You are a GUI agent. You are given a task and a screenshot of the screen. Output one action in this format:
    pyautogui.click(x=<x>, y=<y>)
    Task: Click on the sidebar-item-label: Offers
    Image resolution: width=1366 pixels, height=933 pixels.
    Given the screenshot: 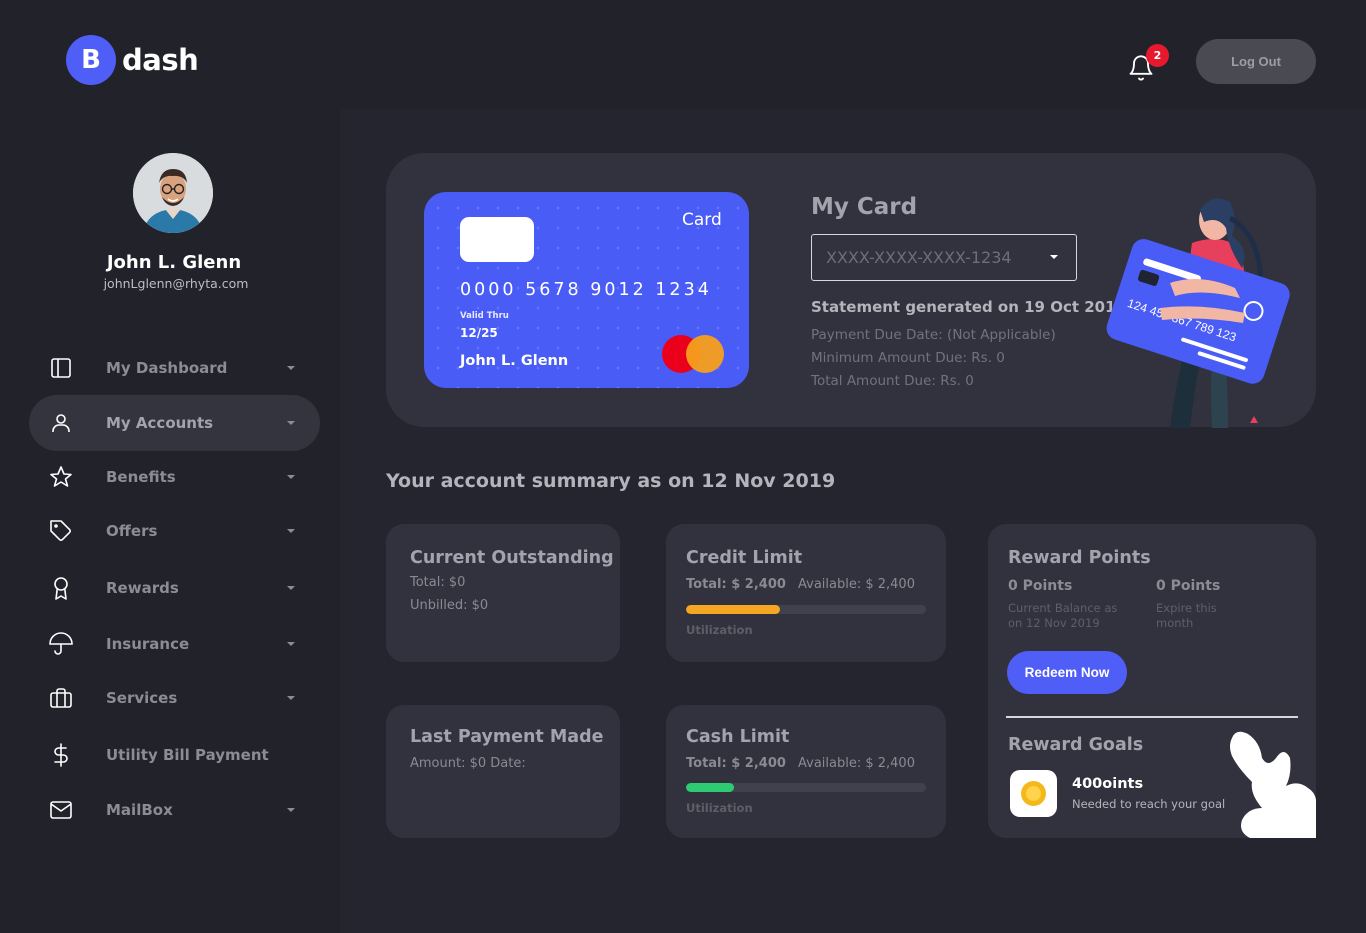 What is the action you would take?
    pyautogui.click(x=132, y=531)
    